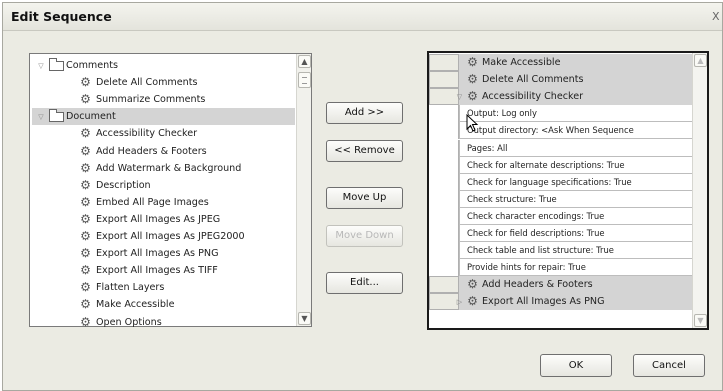 The width and height of the screenshot is (723, 391). Describe the element at coordinates (158, 219) in the screenshot. I see `command-label: Export All Images As JPEG` at that location.